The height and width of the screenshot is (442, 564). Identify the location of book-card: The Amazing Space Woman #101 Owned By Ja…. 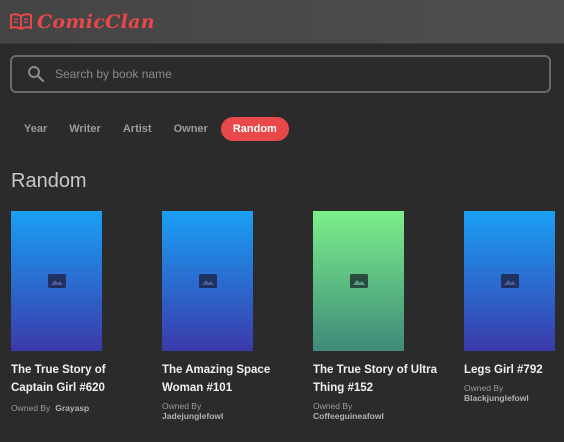
(229, 316).